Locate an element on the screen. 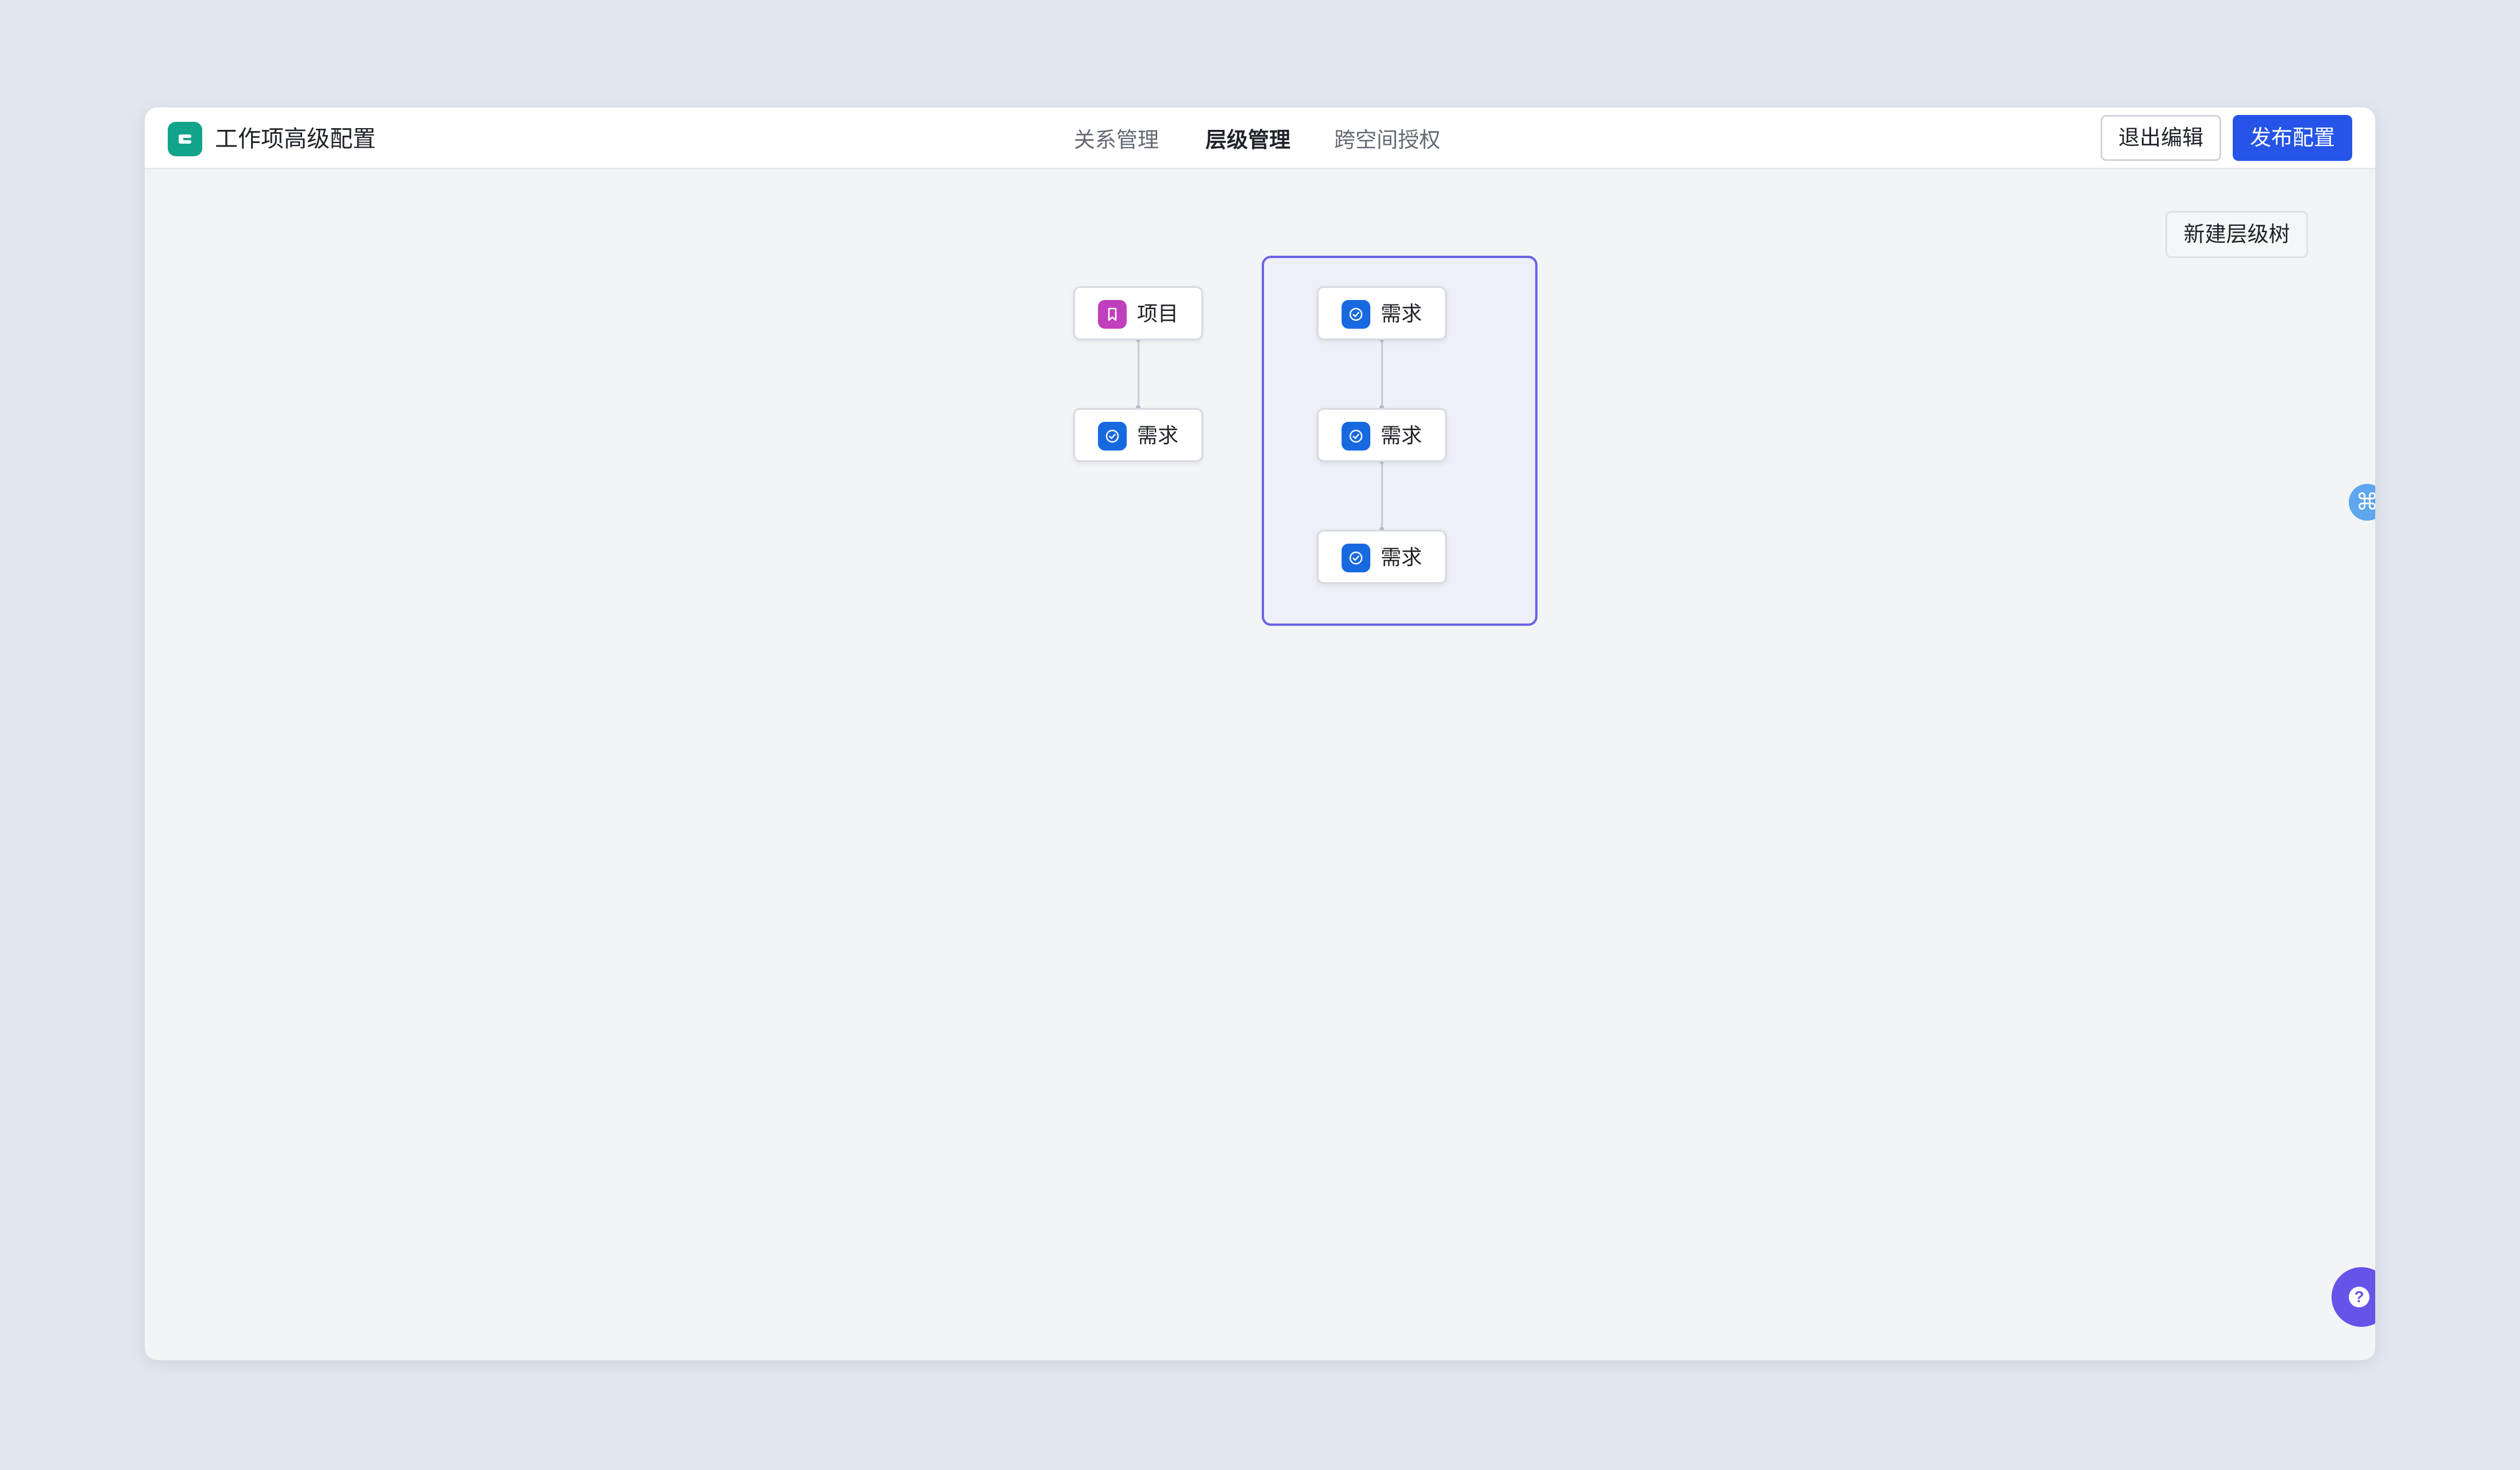 The image size is (2520, 1470). publish-config-button: 发布配置 is located at coordinates (2293, 138).